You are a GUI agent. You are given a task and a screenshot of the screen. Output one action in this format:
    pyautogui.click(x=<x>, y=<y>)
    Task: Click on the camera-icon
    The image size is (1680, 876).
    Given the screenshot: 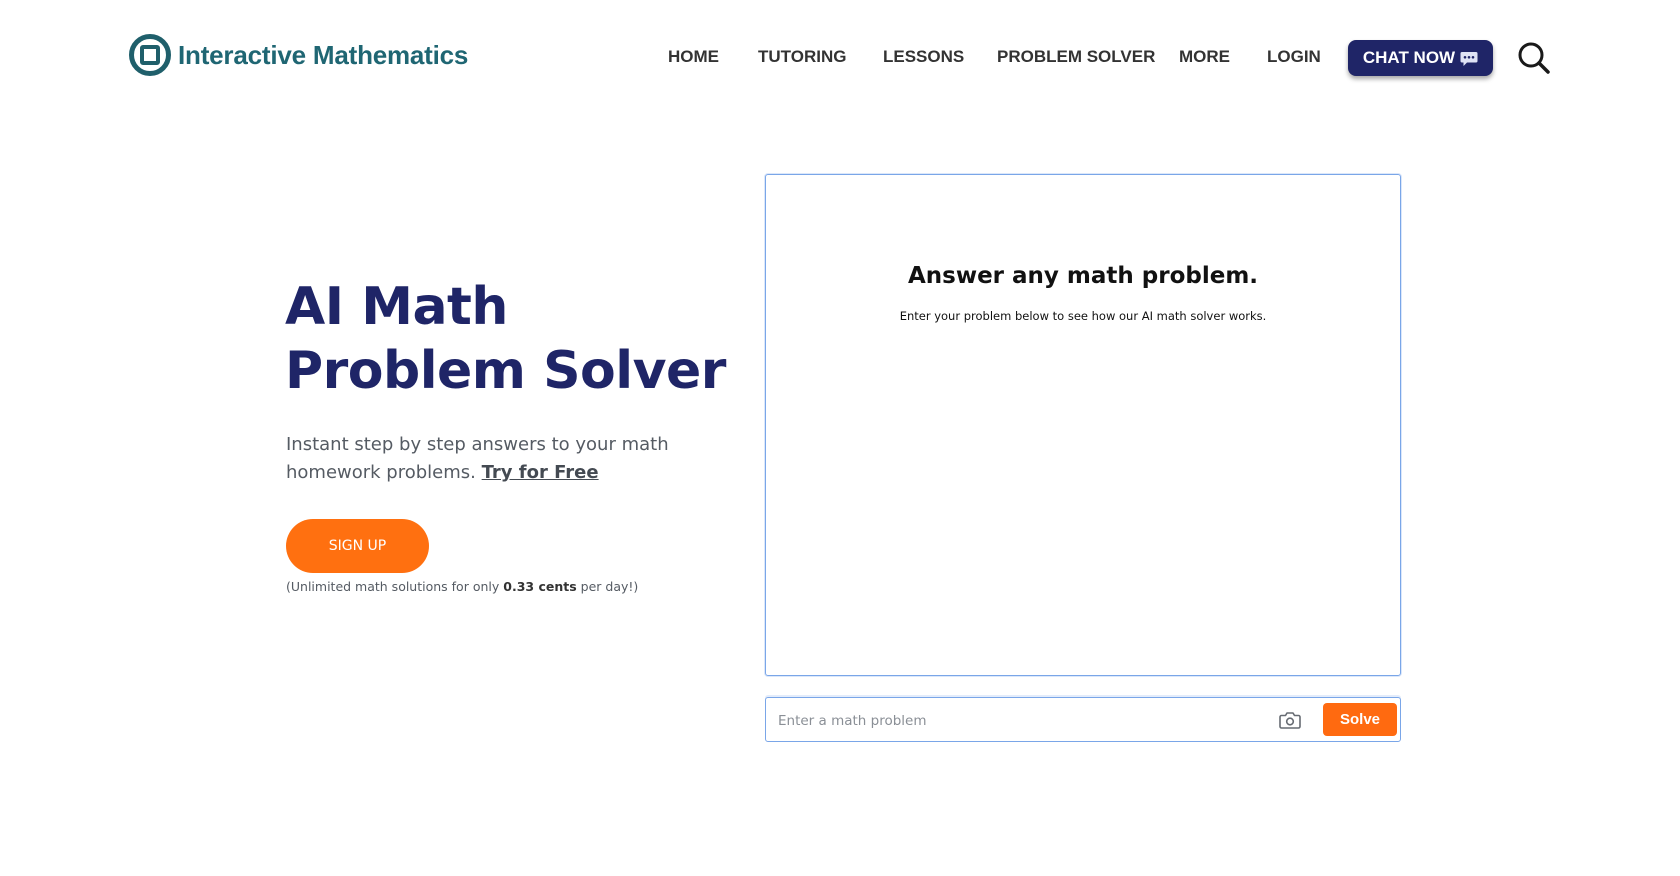 What is the action you would take?
    pyautogui.click(x=1290, y=720)
    